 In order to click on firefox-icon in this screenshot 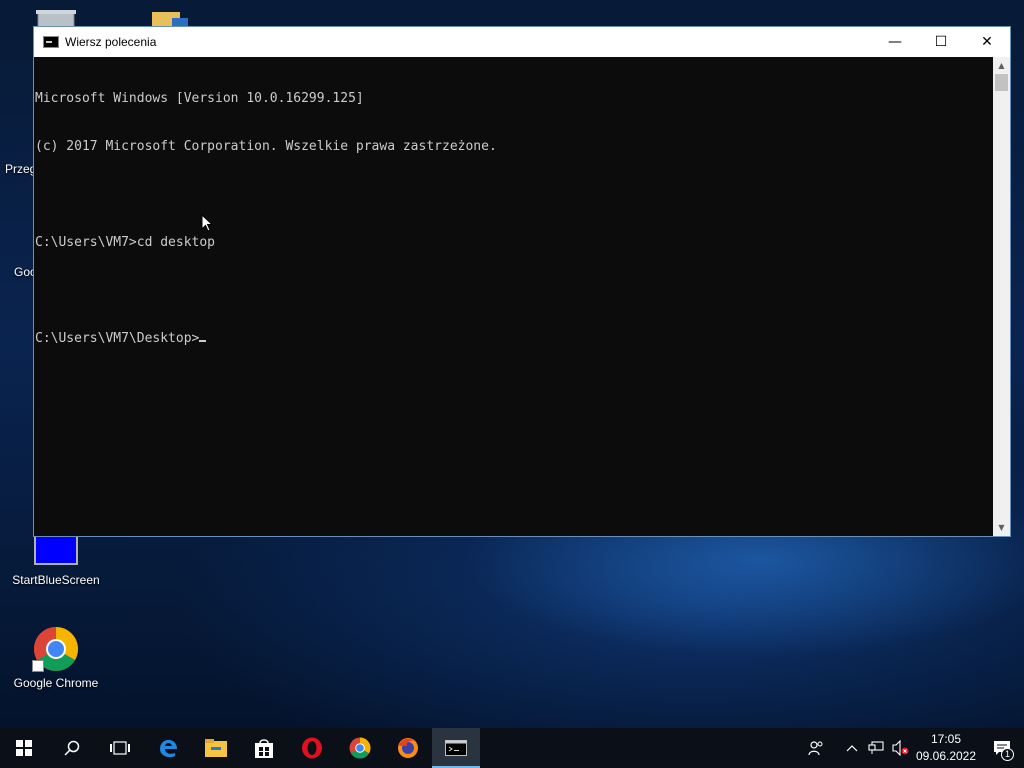, I will do `click(408, 748)`.